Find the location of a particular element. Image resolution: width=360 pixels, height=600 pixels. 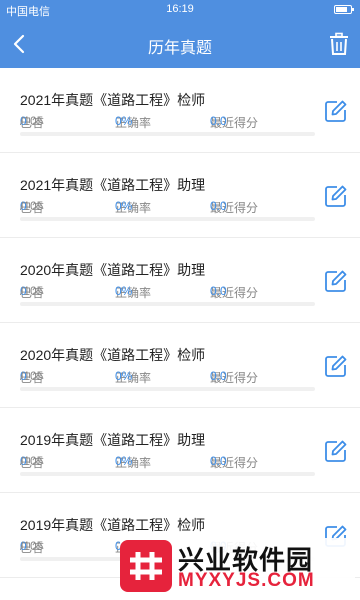

item-title: 2019年真题《道路工程》助理 is located at coordinates (113, 440).